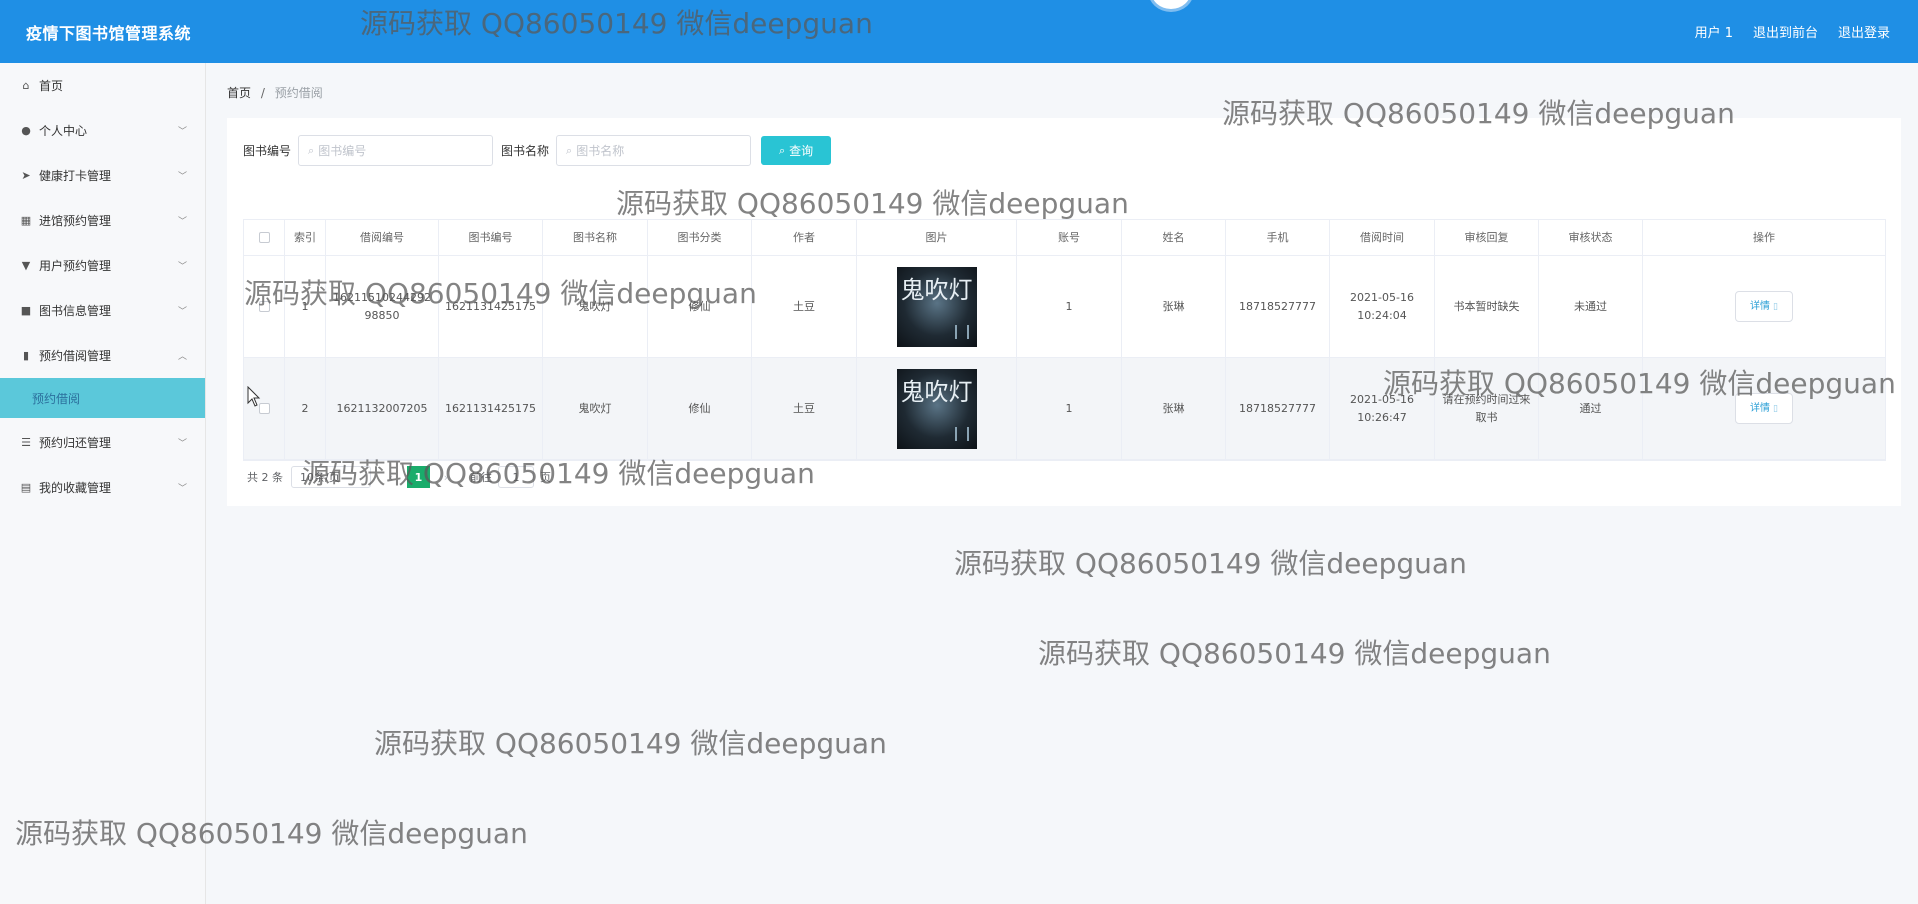 The width and height of the screenshot is (1918, 904). Describe the element at coordinates (26, 265) in the screenshot. I see `pin-icon: ▼` at that location.